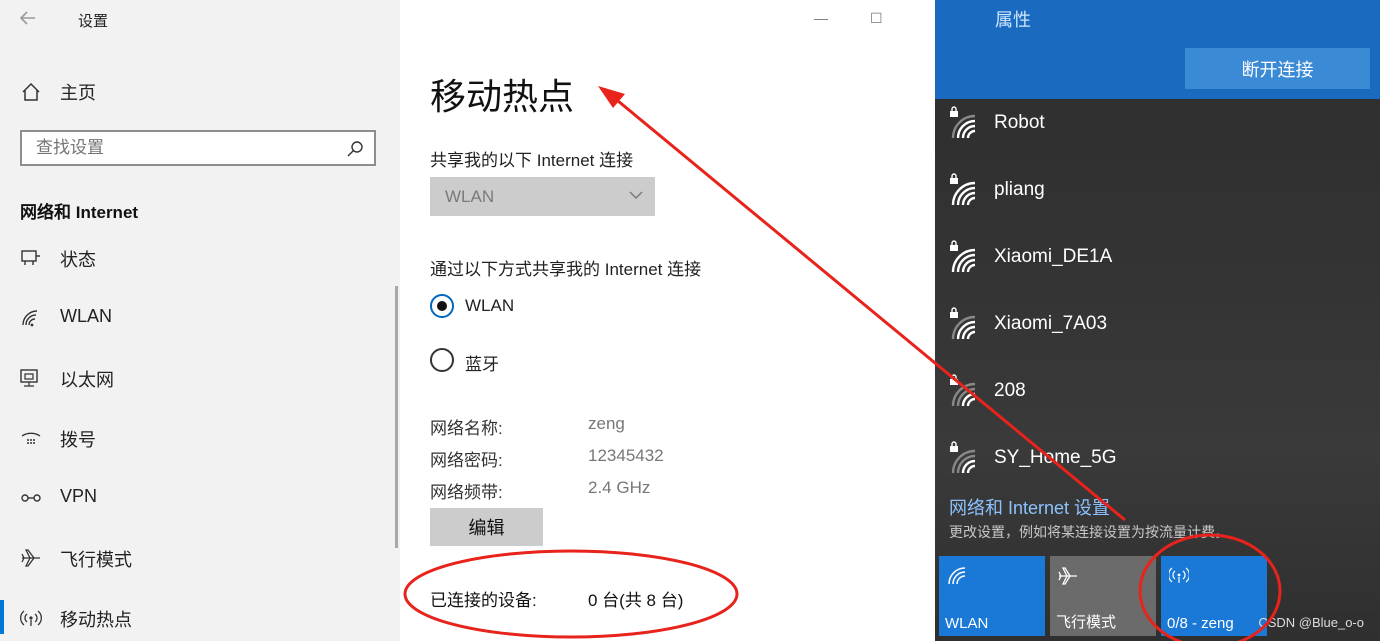  I want to click on radio-wlan, so click(442, 306).